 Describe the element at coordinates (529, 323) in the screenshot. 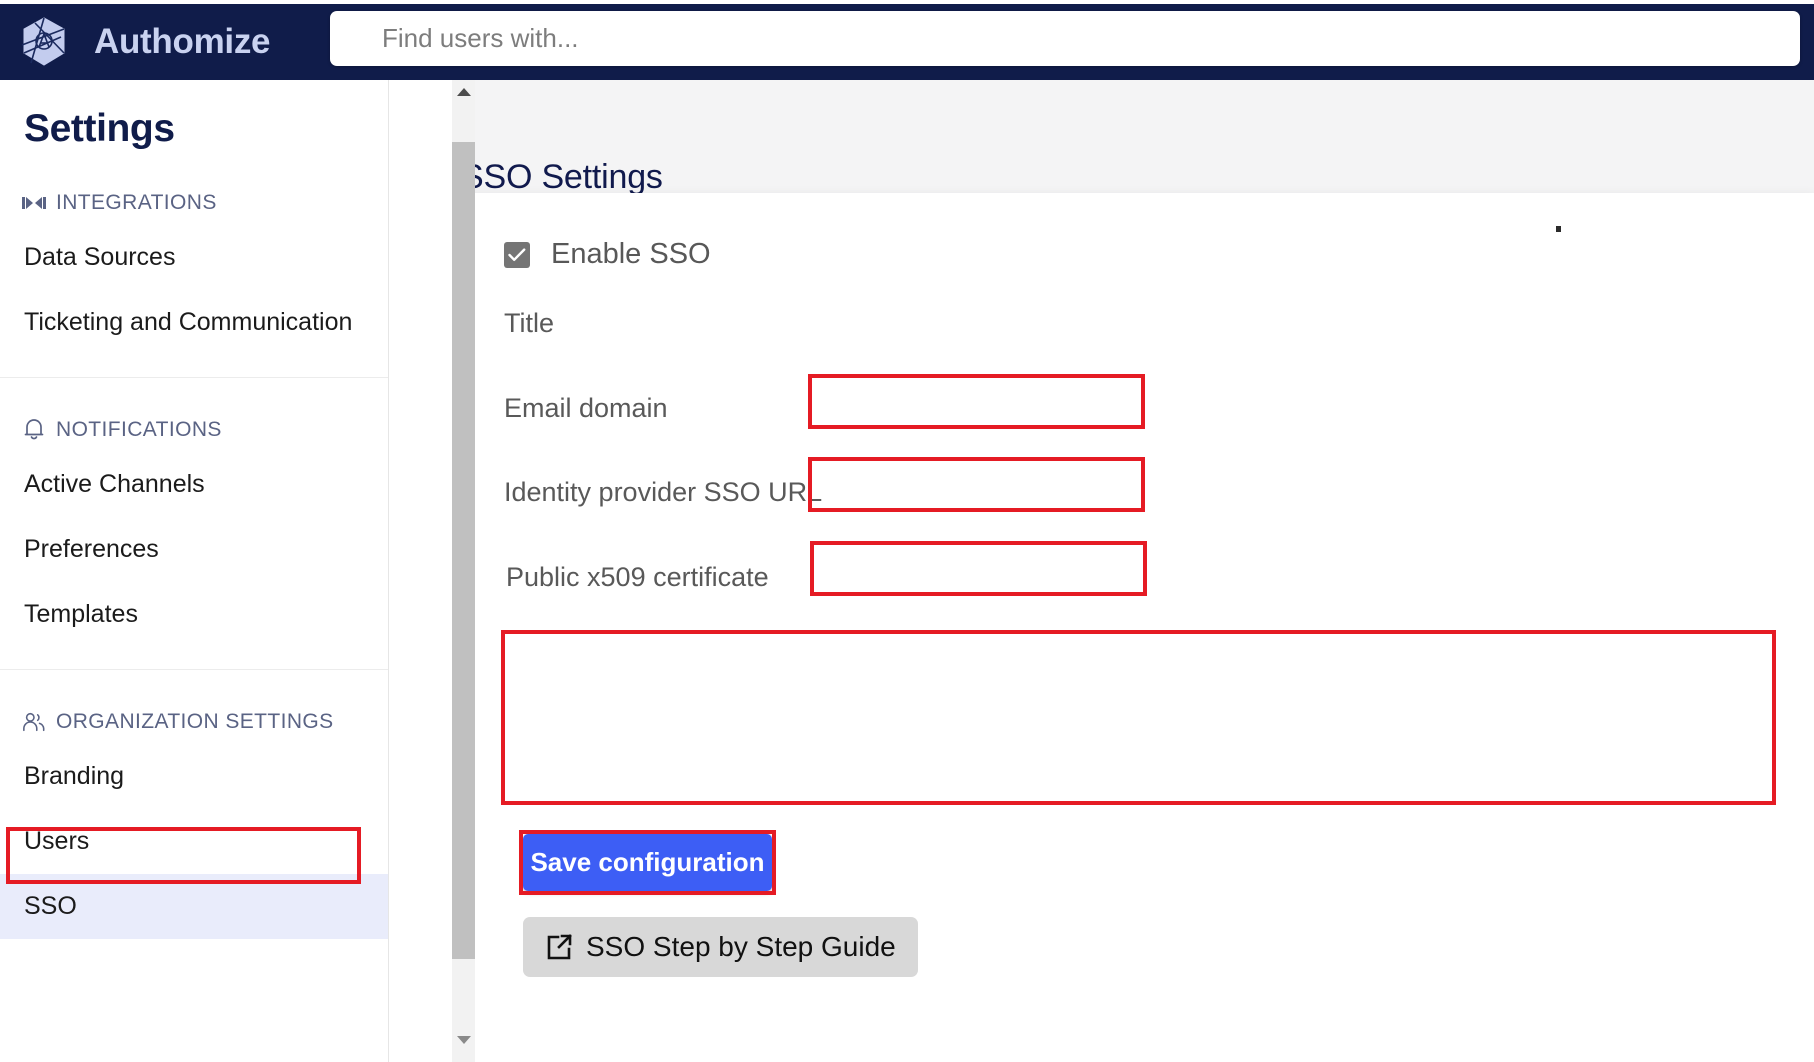

I see `title-field-label: Title` at that location.